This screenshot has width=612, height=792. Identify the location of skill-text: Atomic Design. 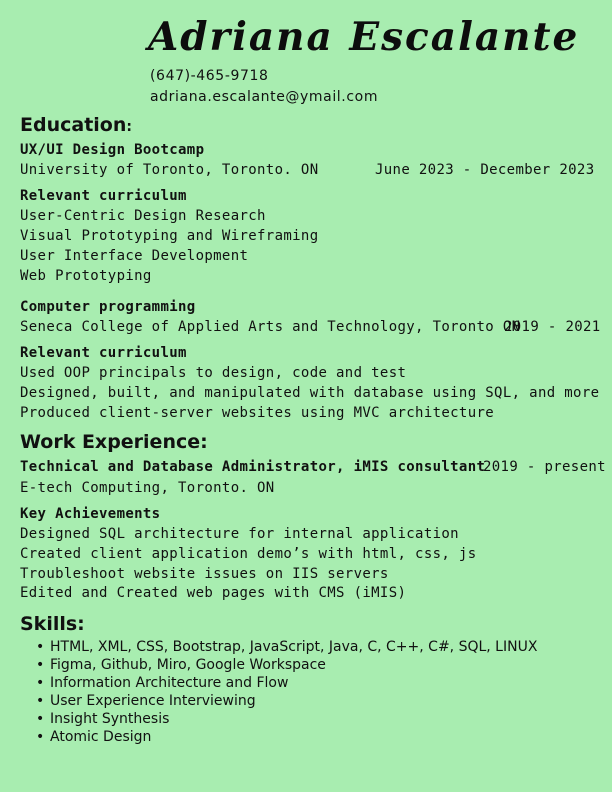
(101, 737).